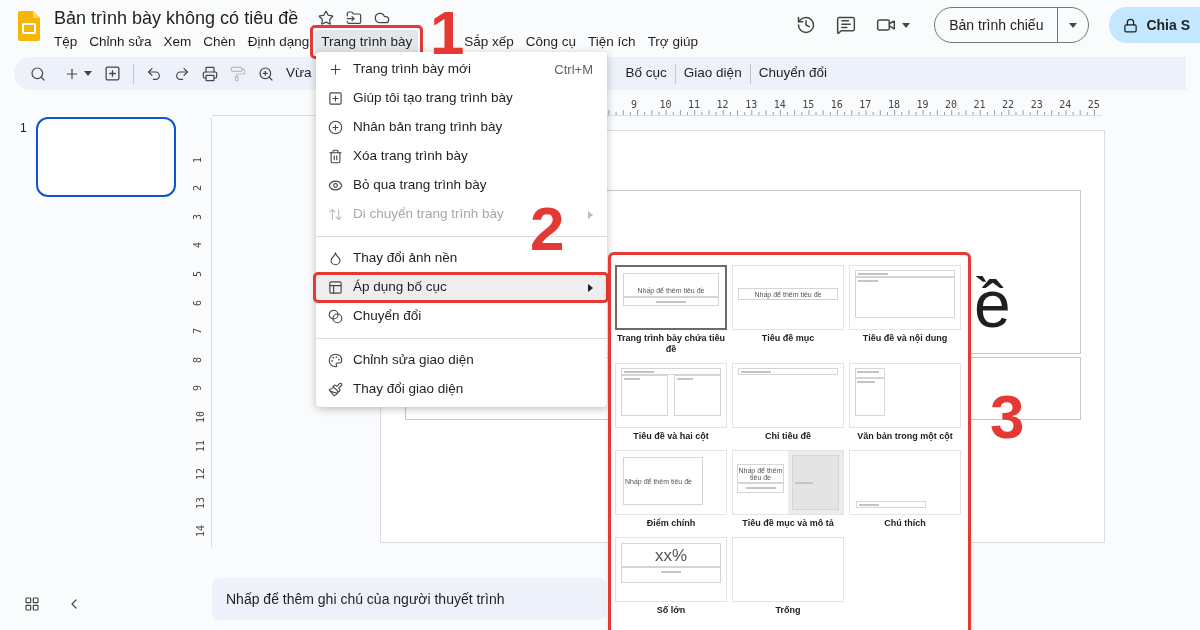 This screenshot has width=1200, height=630. I want to click on ruler-number: 10, so click(201, 417).